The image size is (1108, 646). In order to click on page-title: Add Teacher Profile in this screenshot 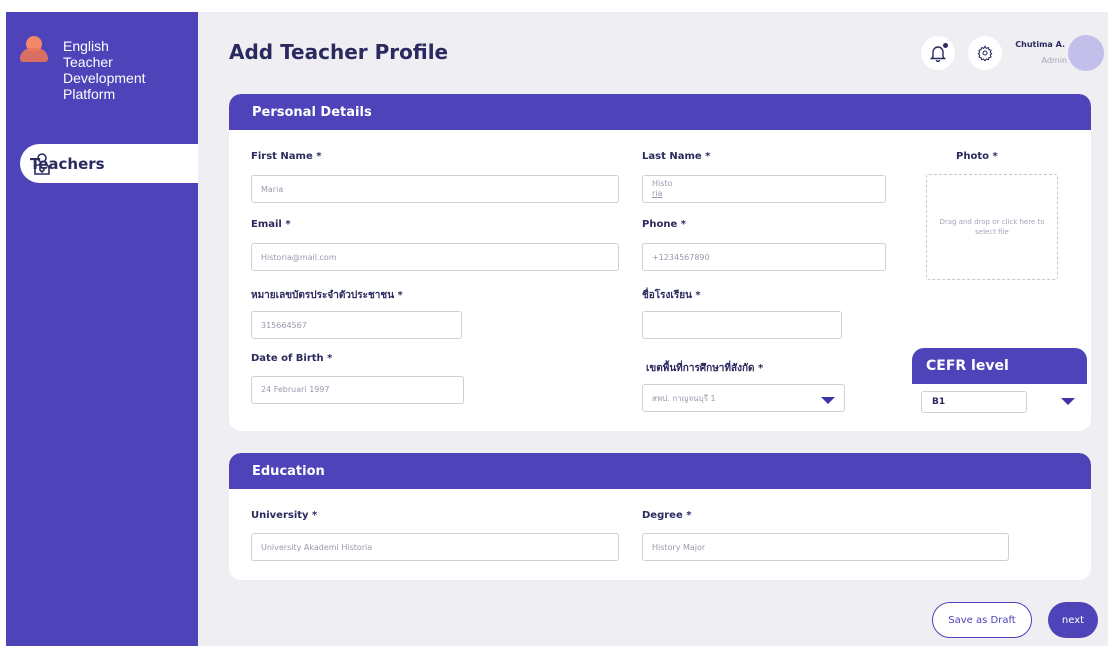, I will do `click(339, 52)`.